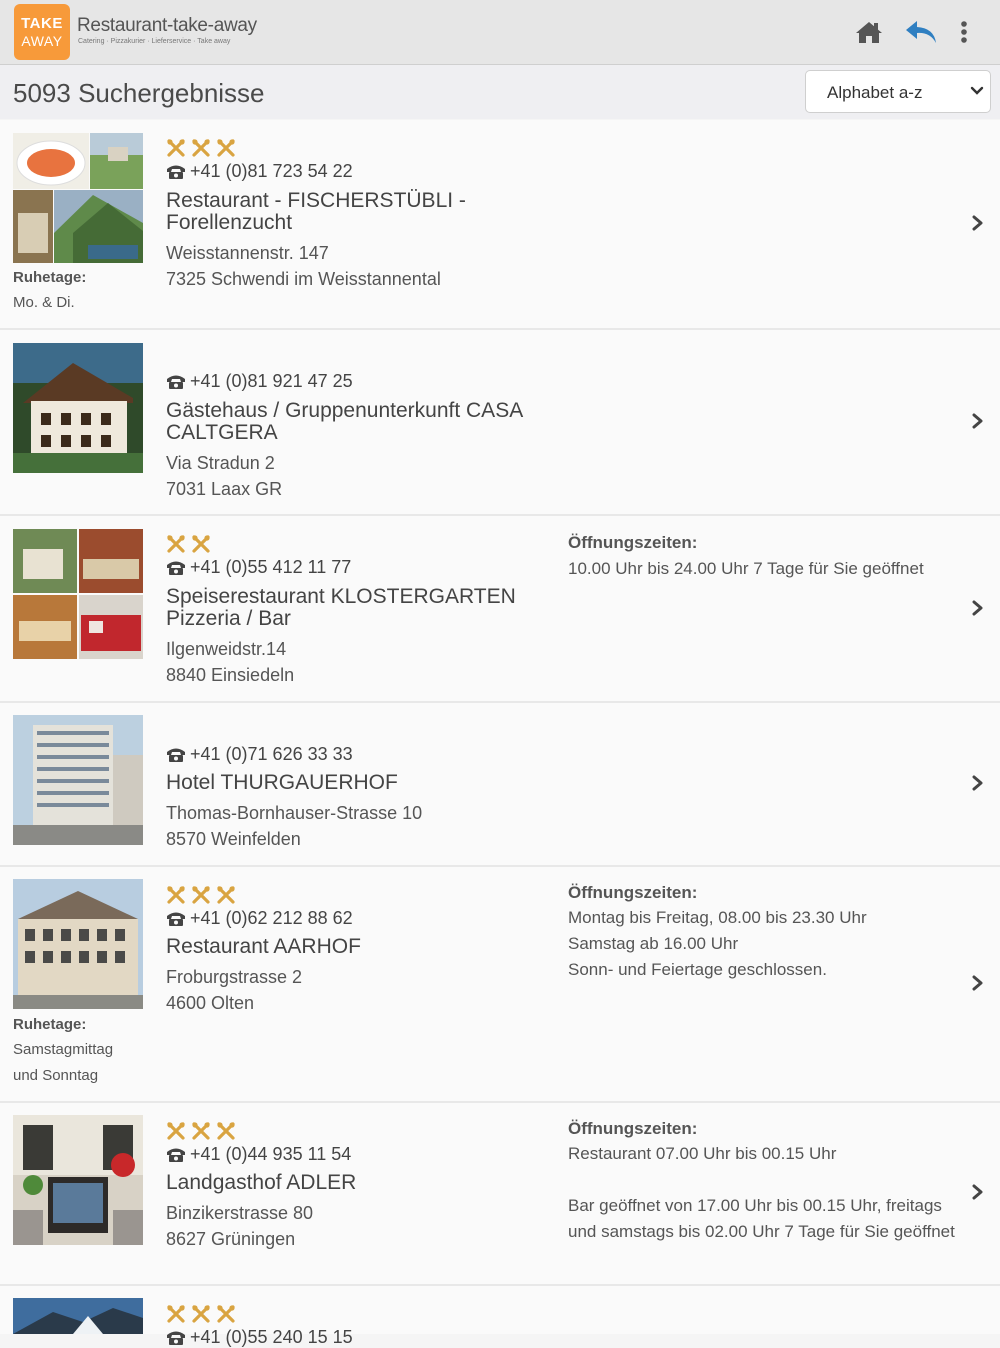 This screenshot has height=1348, width=1000. I want to click on reply-arrow-icon, so click(921, 32).